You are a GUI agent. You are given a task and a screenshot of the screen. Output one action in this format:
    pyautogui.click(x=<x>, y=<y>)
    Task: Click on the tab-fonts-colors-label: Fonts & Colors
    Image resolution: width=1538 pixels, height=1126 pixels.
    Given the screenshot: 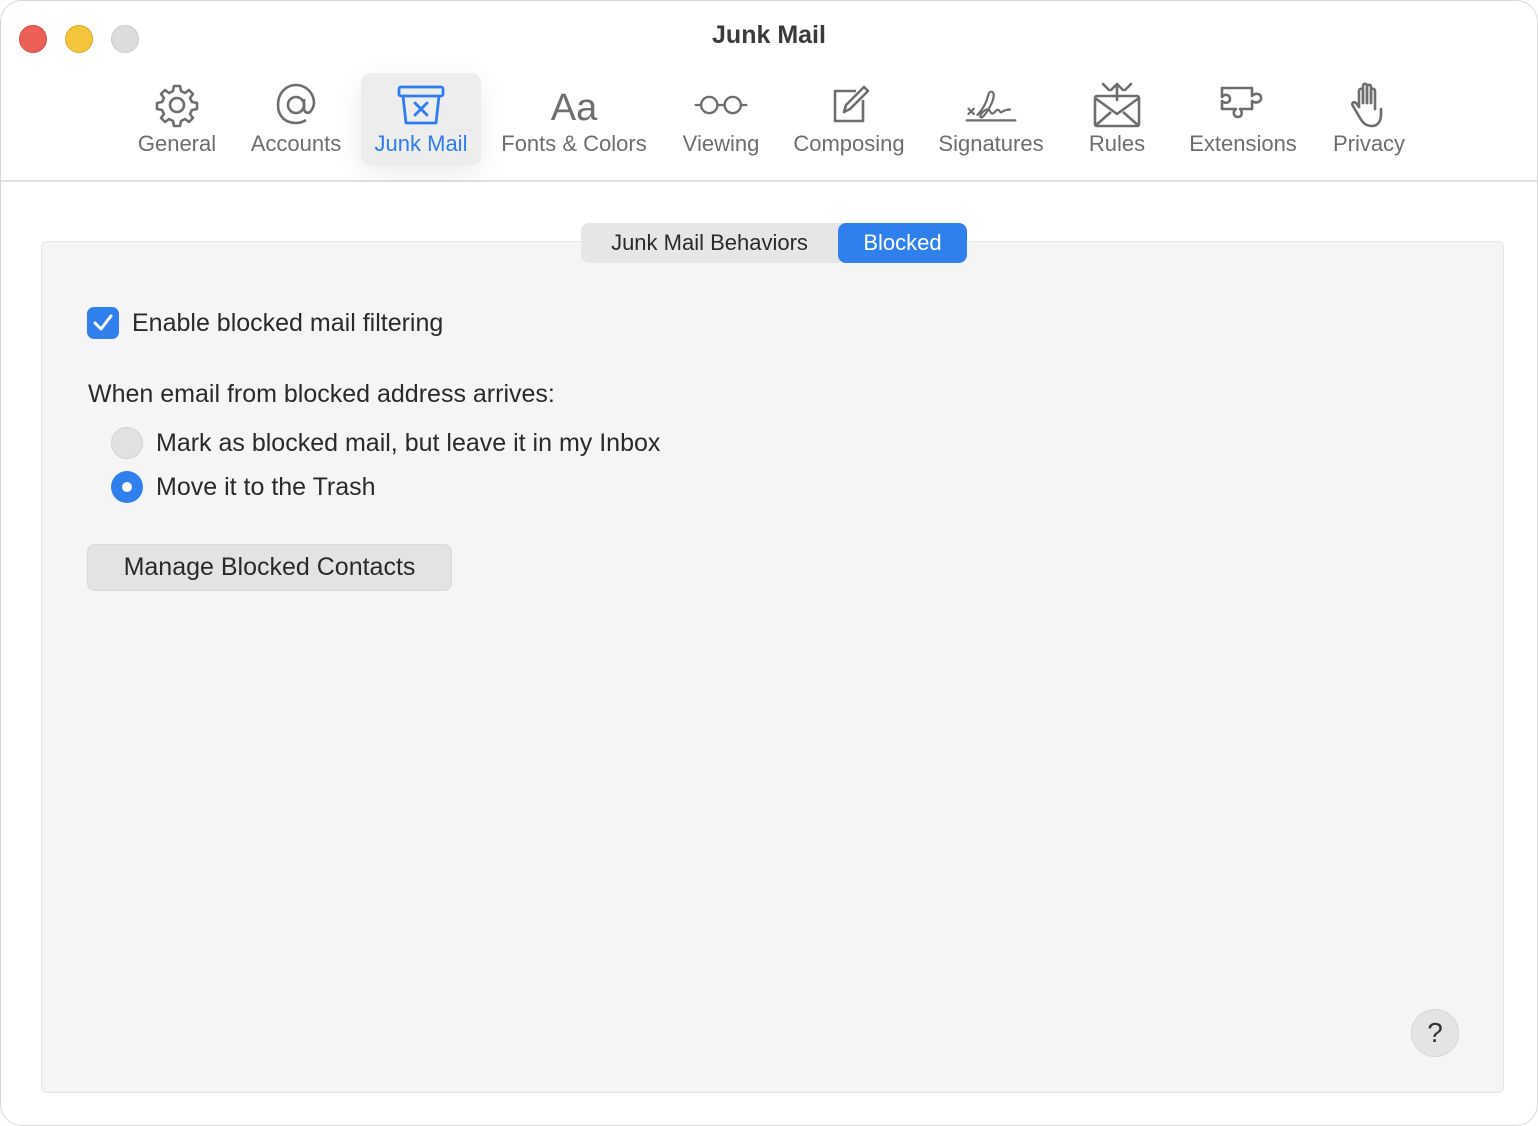 What is the action you would take?
    pyautogui.click(x=574, y=143)
    